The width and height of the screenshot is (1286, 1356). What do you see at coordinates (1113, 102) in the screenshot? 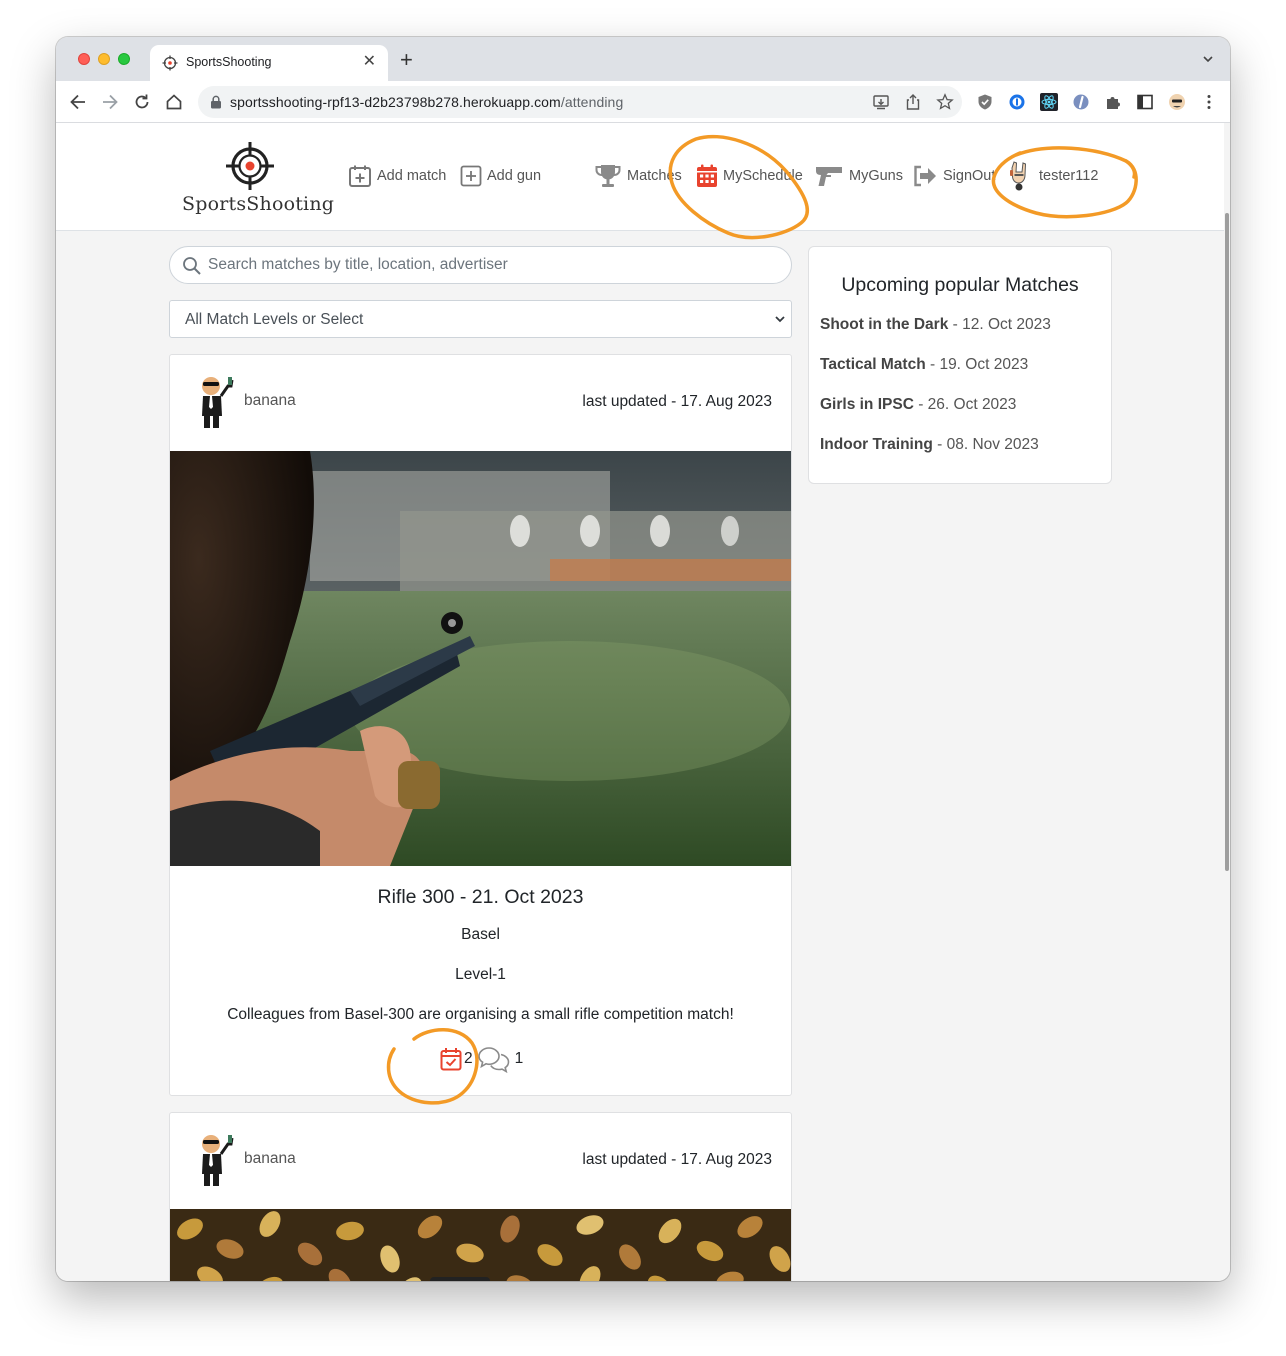
I see `puzzle-extensions-icon` at bounding box center [1113, 102].